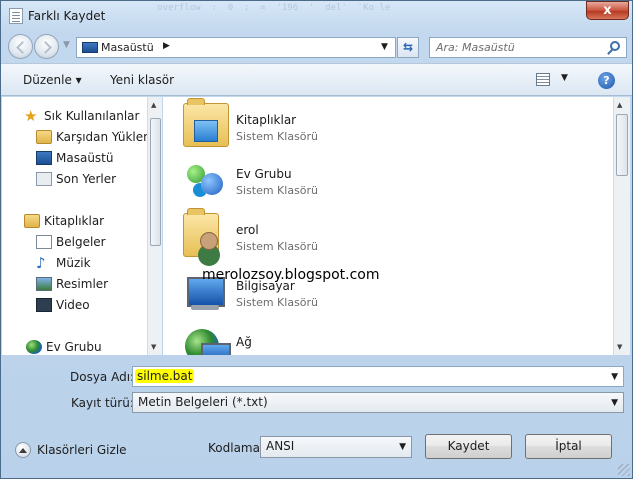  Describe the element at coordinates (614, 377) in the screenshot. I see `filename-dropdown-icon: ▼` at that location.